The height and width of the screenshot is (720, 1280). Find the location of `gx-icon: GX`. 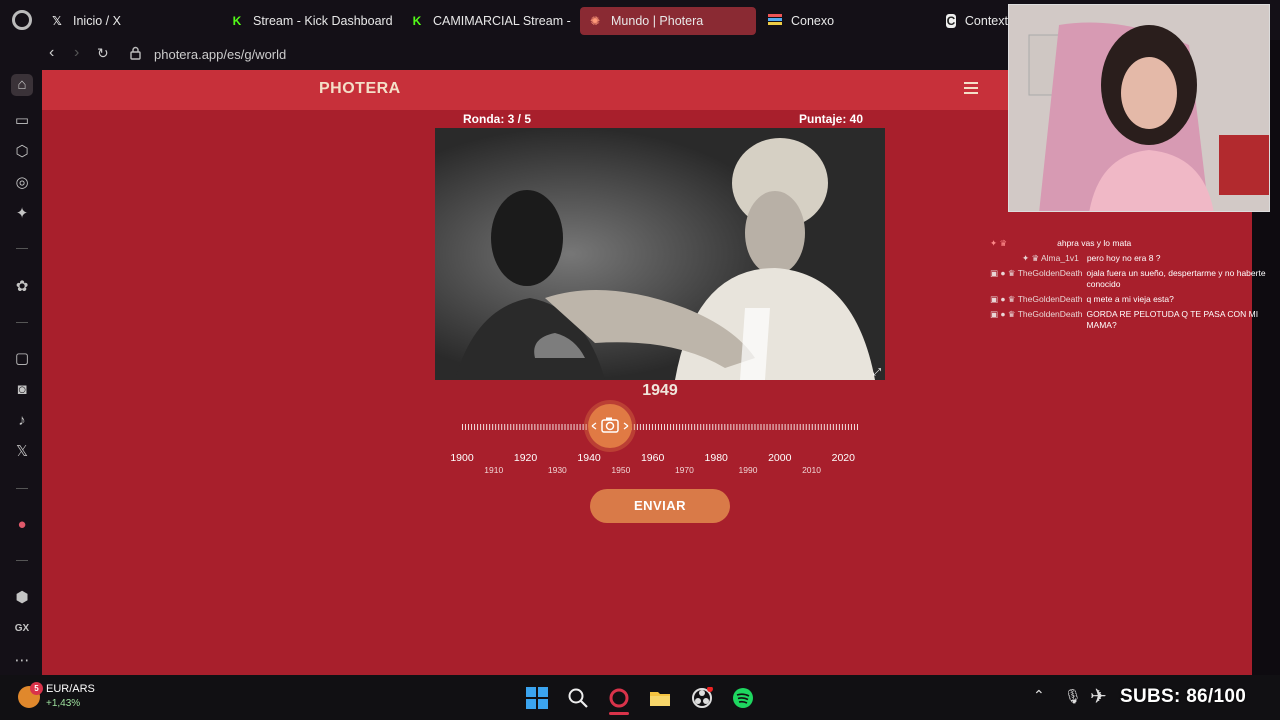

gx-icon: GX is located at coordinates (22, 629).